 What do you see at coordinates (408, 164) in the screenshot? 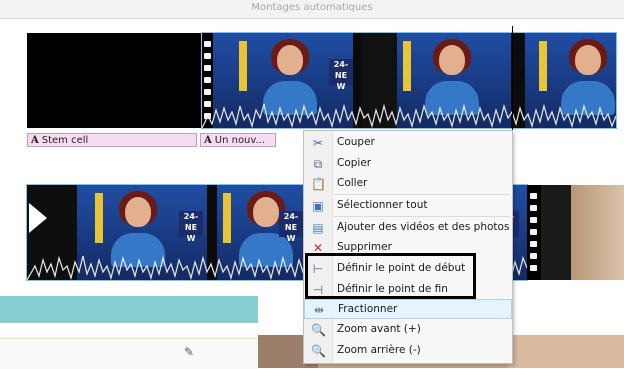
I see `menu-item-copier: ⧉ Copier` at bounding box center [408, 164].